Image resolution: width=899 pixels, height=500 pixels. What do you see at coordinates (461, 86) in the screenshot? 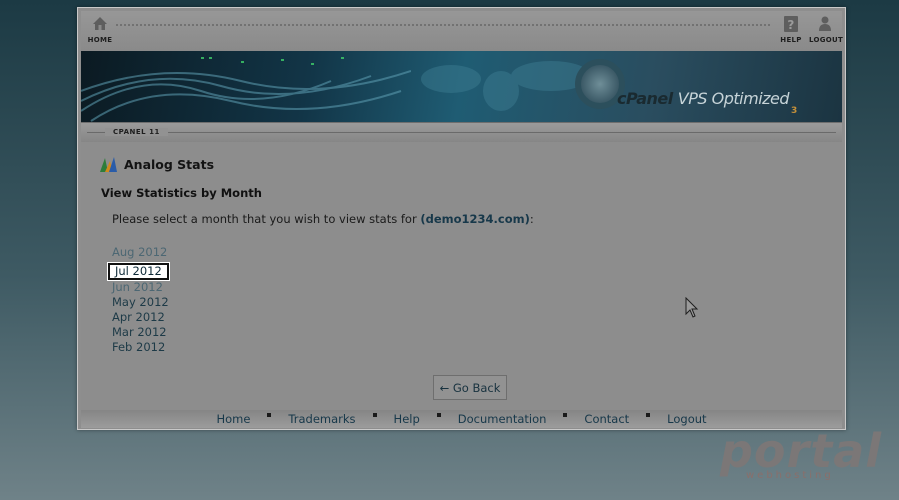
I see `cpanel-banner: cPanel VPS Optimized3` at bounding box center [461, 86].